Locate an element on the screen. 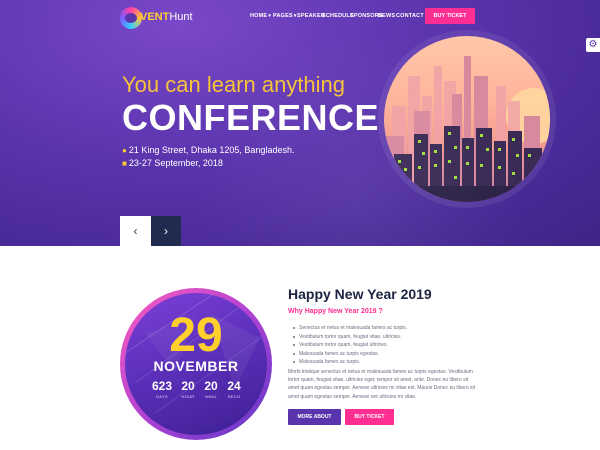 The height and width of the screenshot is (450, 600). settings-toggle: ⚙ is located at coordinates (593, 45).